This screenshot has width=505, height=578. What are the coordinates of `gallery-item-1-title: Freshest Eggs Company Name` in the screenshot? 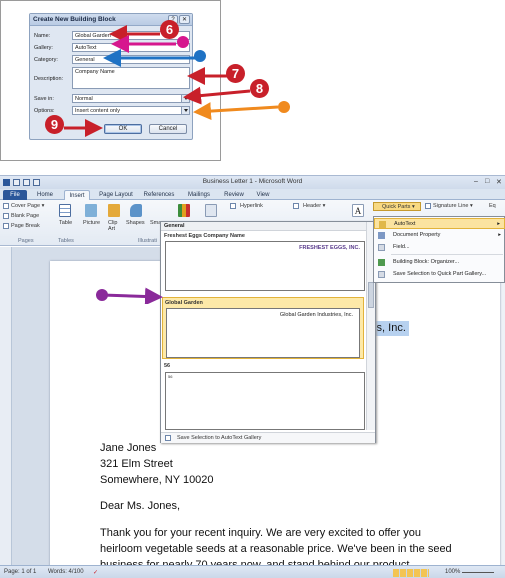 It's located at (204, 236).